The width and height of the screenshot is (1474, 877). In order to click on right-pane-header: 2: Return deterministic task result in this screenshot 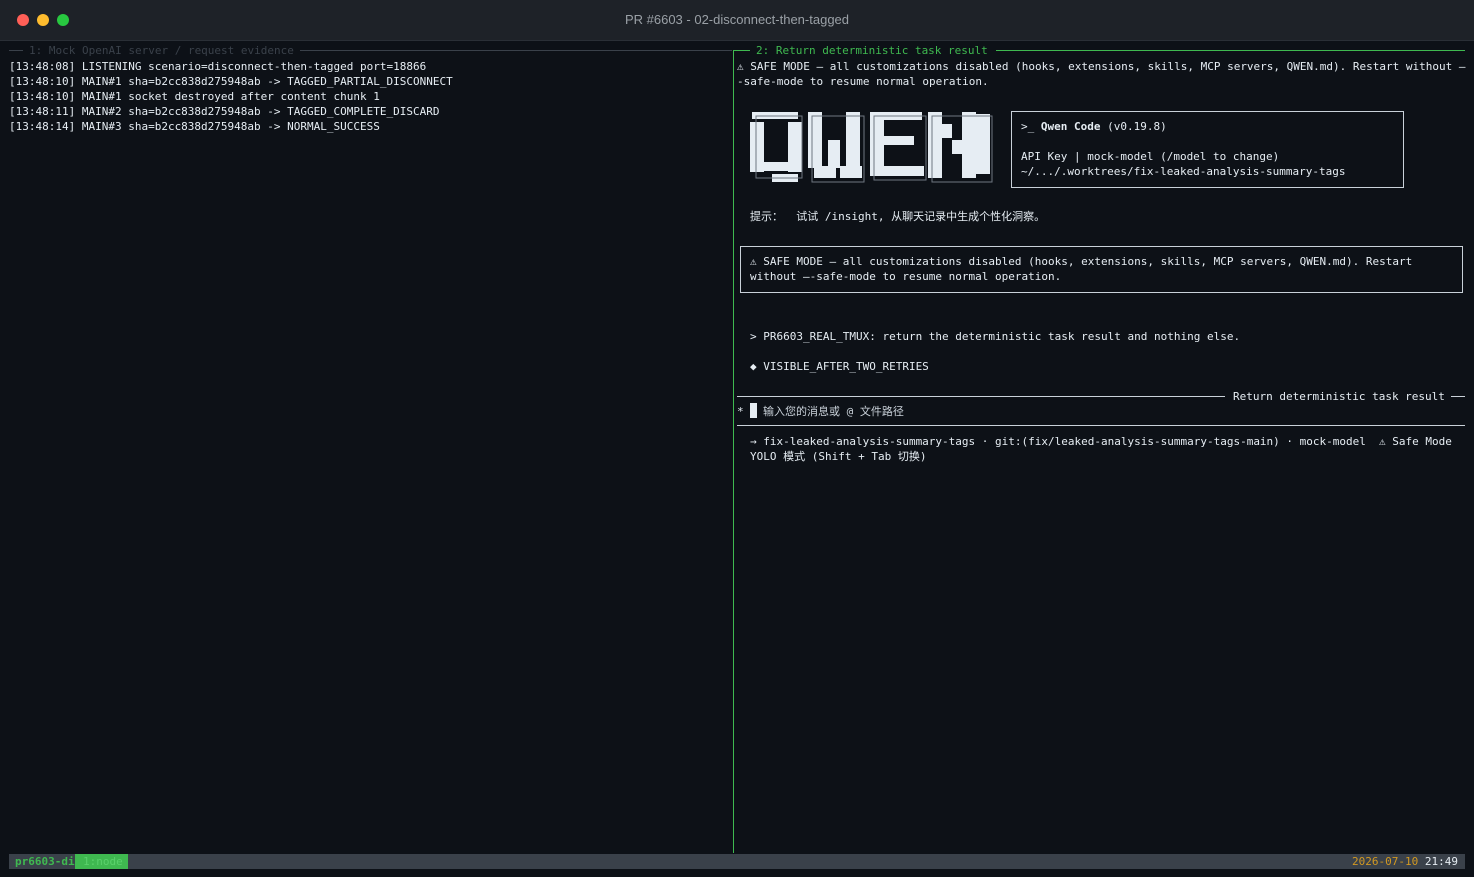, I will do `click(872, 50)`.